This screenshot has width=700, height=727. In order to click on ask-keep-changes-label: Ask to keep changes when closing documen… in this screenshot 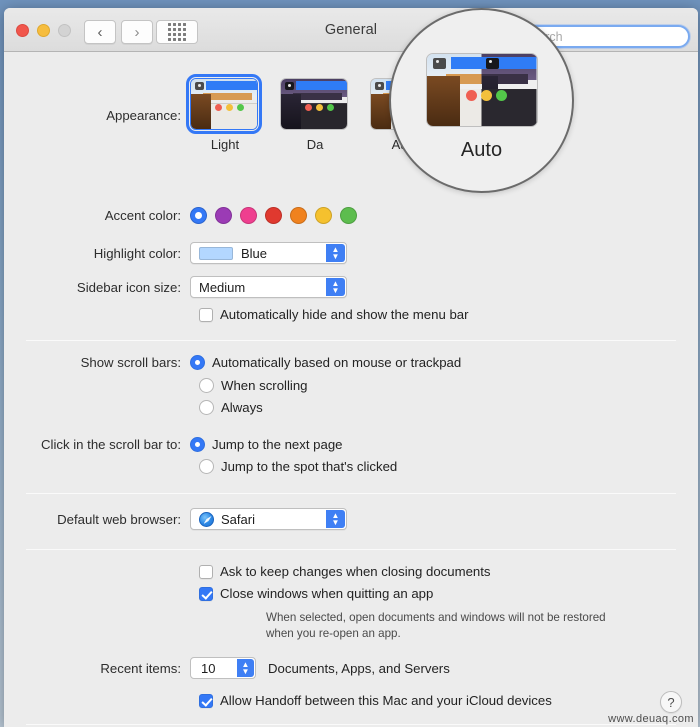, I will do `click(355, 571)`.